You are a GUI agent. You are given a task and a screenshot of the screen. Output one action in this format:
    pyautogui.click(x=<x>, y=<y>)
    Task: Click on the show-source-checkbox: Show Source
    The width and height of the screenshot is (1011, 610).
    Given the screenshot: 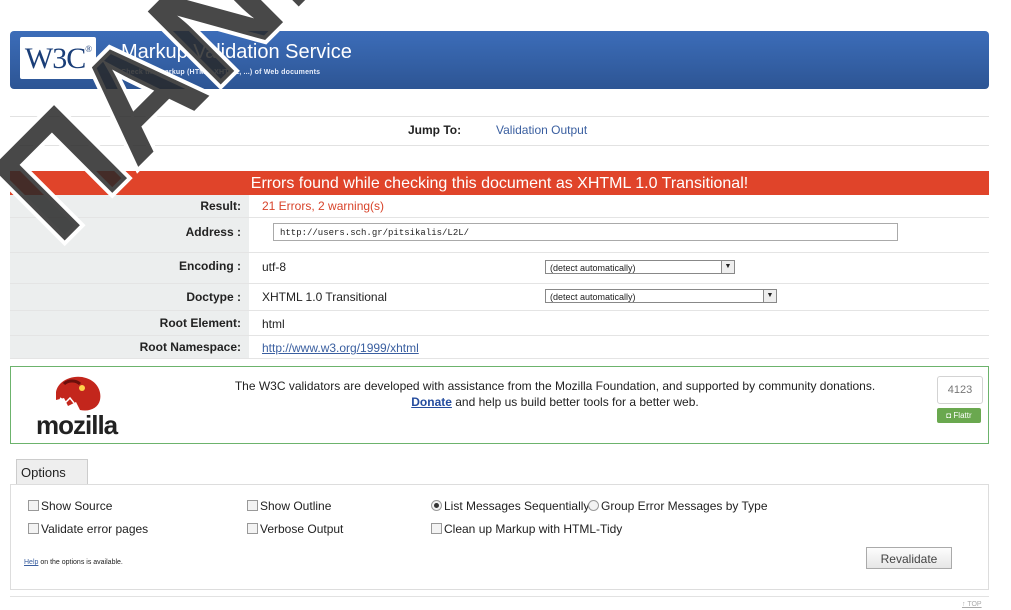 What is the action you would take?
    pyautogui.click(x=70, y=506)
    